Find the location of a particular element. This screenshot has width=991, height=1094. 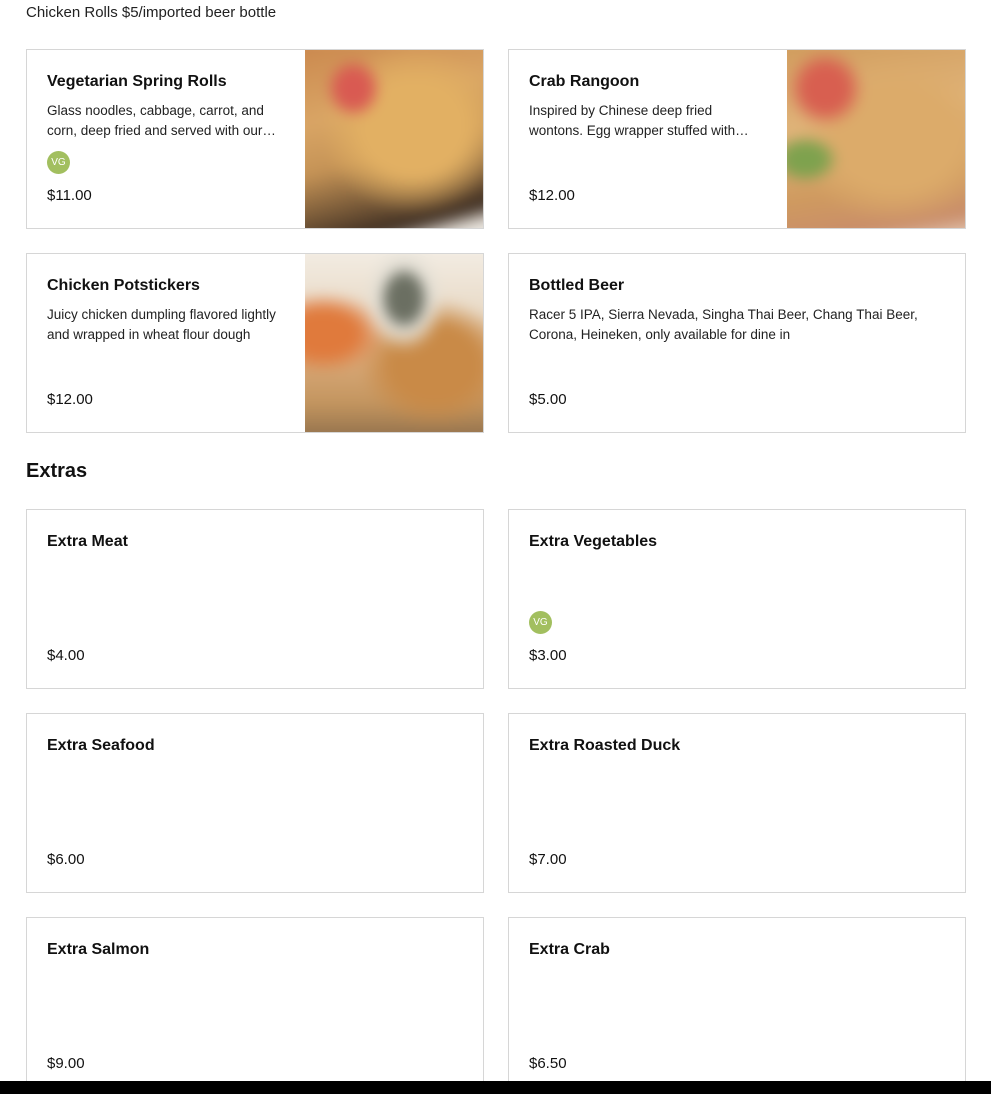

menu-item-title: Extra Crab is located at coordinates (569, 949).